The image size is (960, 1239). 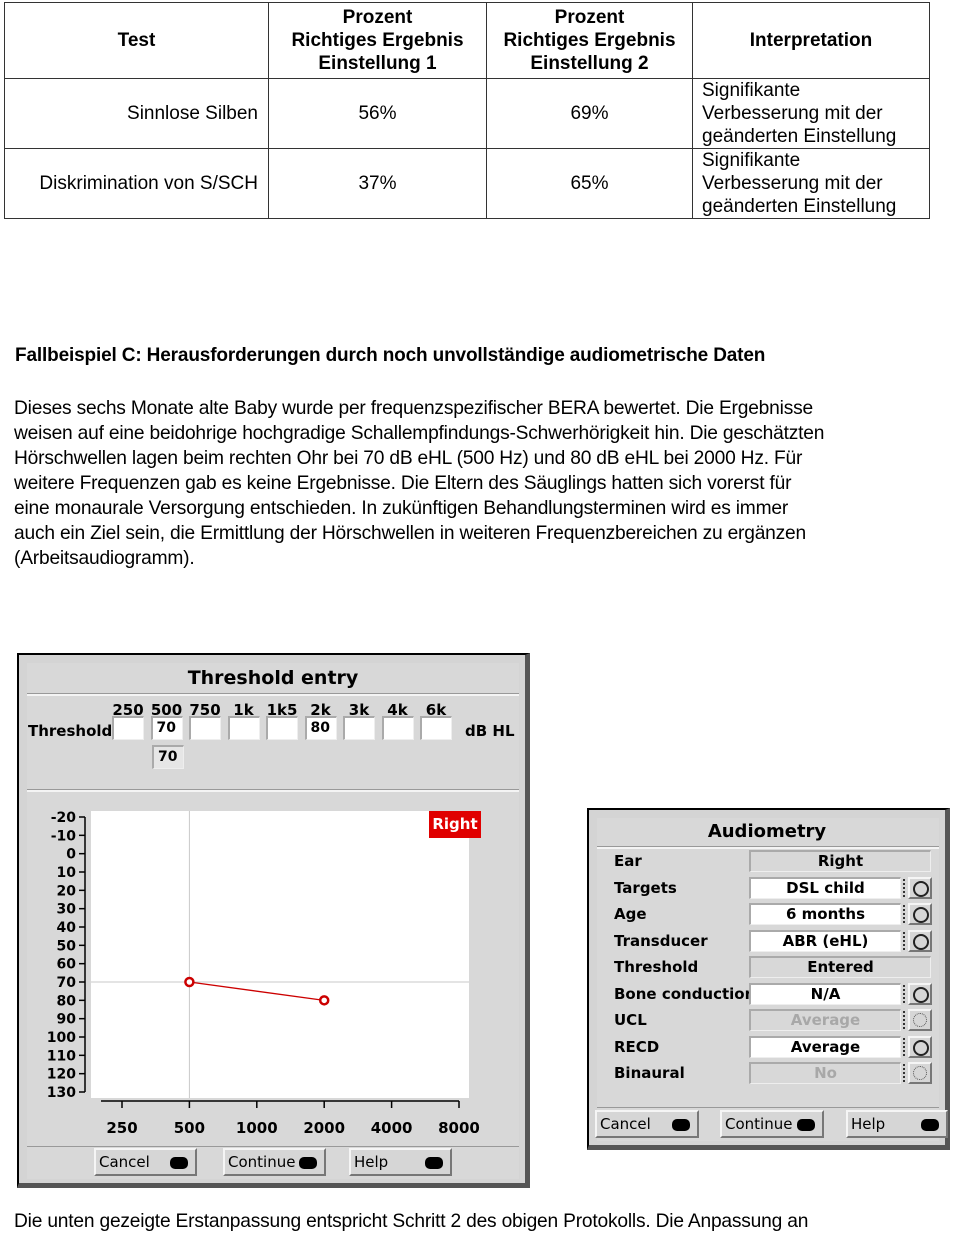 I want to click on x-tick-label: 250, so click(x=121, y=1128).